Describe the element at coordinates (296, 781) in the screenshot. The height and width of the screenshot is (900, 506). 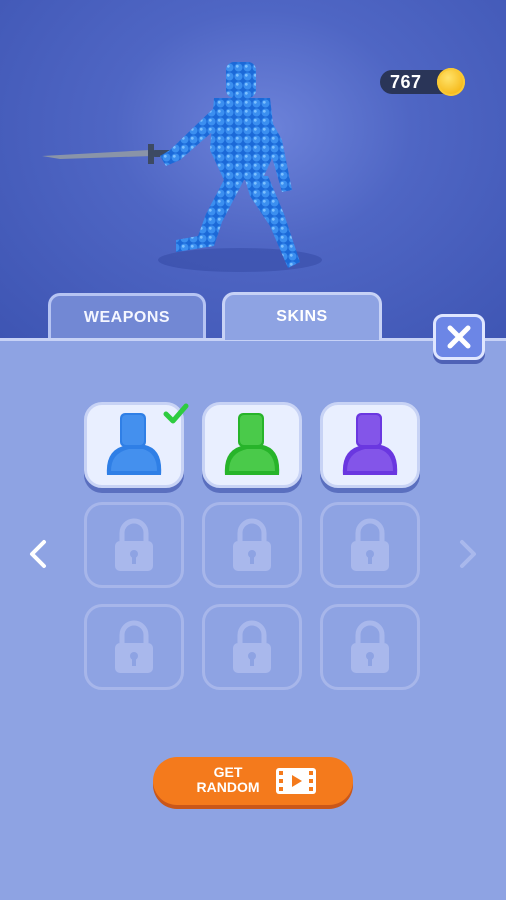
I see `video-ad-icon` at that location.